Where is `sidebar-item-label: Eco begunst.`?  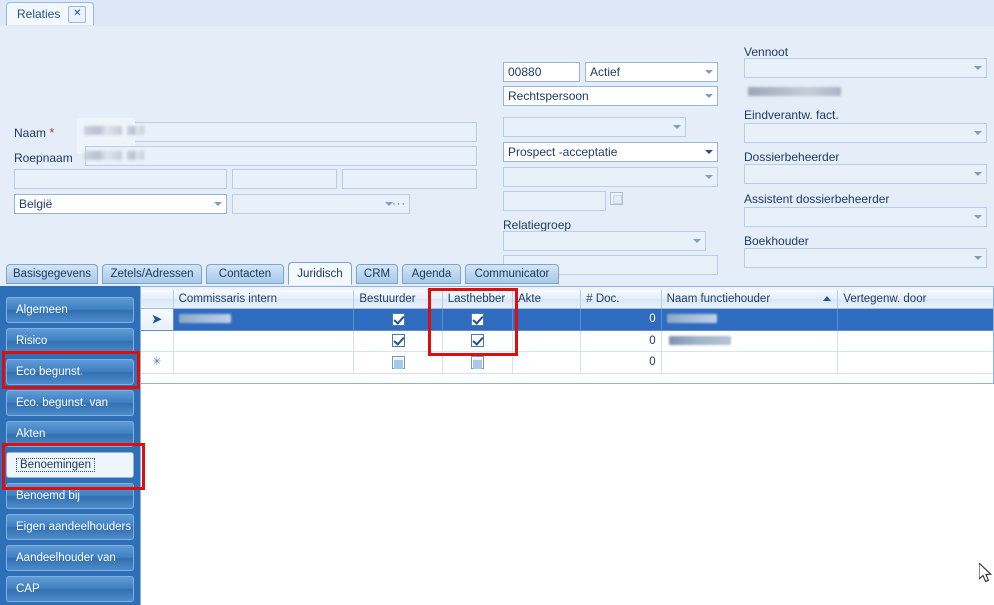 sidebar-item-label: Eco begunst. is located at coordinates (50, 372).